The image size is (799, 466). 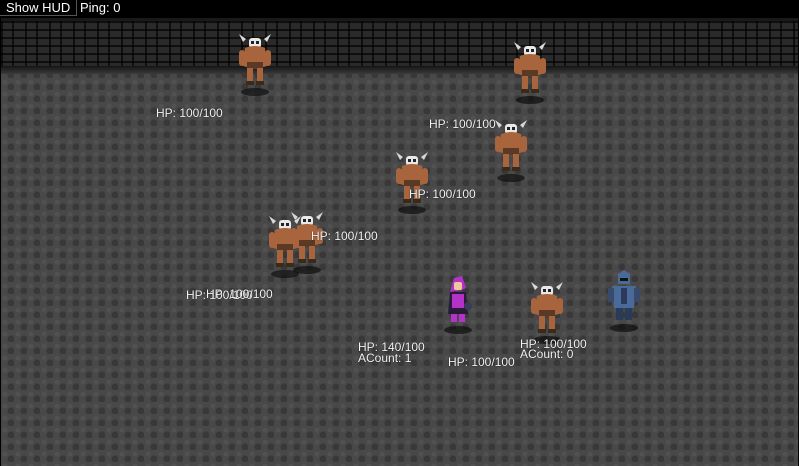 What do you see at coordinates (481, 362) in the screenshot?
I see `hp-label-minotaur-7: HP: 100/100` at bounding box center [481, 362].